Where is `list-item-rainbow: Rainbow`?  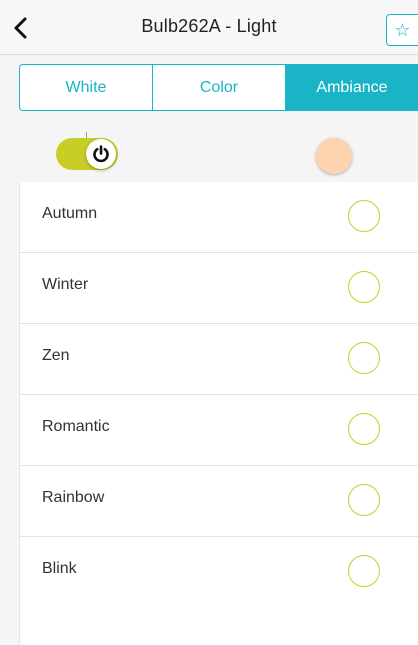
list-item-rainbow: Rainbow is located at coordinates (219, 501).